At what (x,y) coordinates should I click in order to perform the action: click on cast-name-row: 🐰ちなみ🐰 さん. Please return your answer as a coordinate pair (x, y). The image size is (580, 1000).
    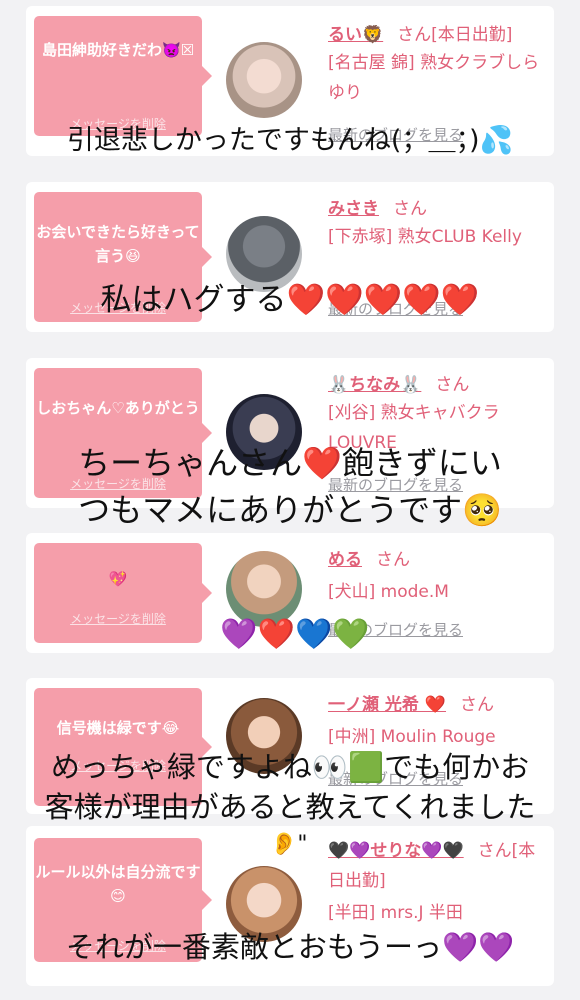
    Looking at the image, I should click on (398, 382).